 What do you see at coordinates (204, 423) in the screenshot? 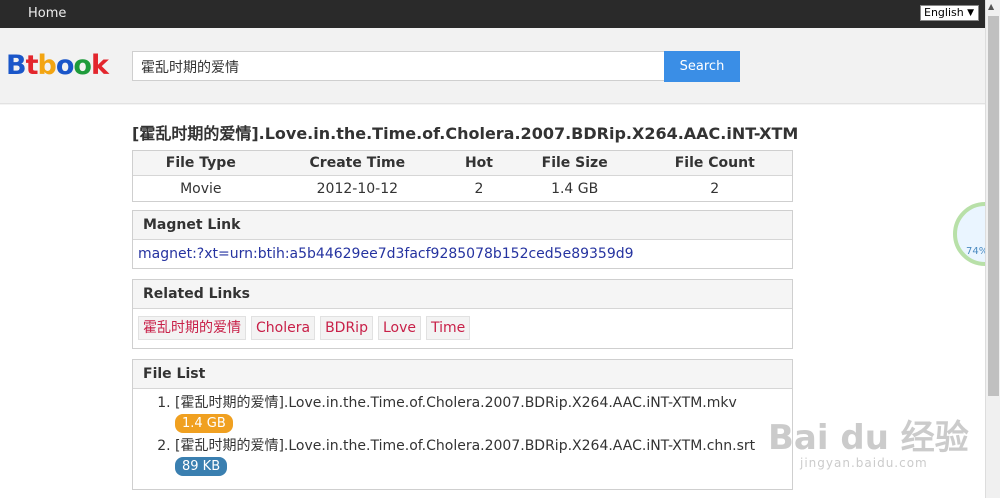
I see `file-size-badge: 1.4 GB` at bounding box center [204, 423].